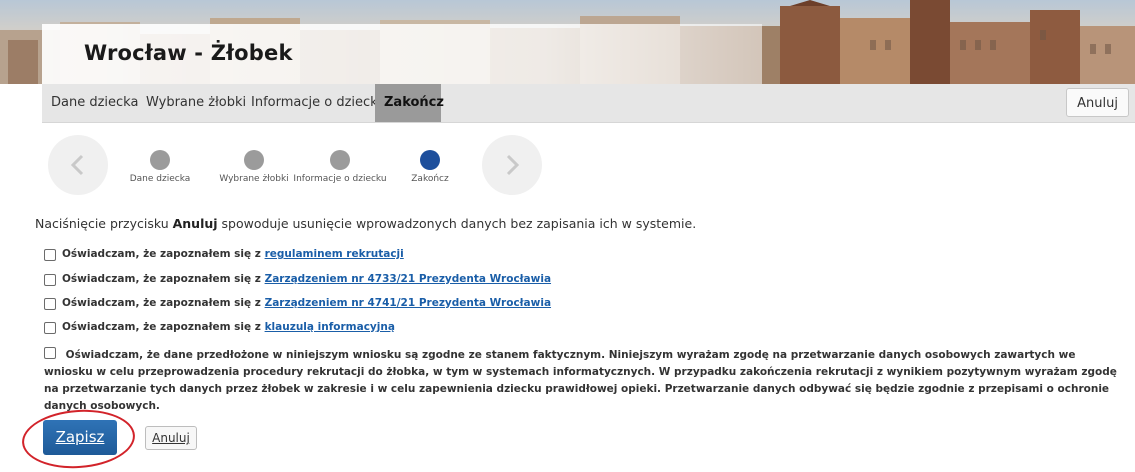 The height and width of the screenshot is (472, 1135). I want to click on consent-zarzadzenie-4733-checkbox, so click(50, 280).